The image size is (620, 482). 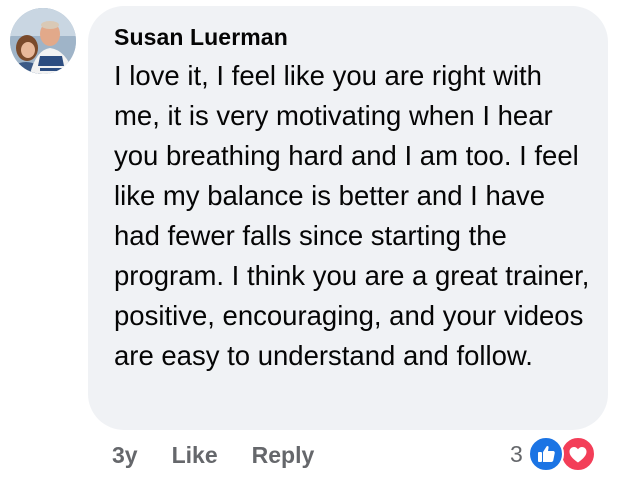 I want to click on like-button: Like, so click(x=195, y=455).